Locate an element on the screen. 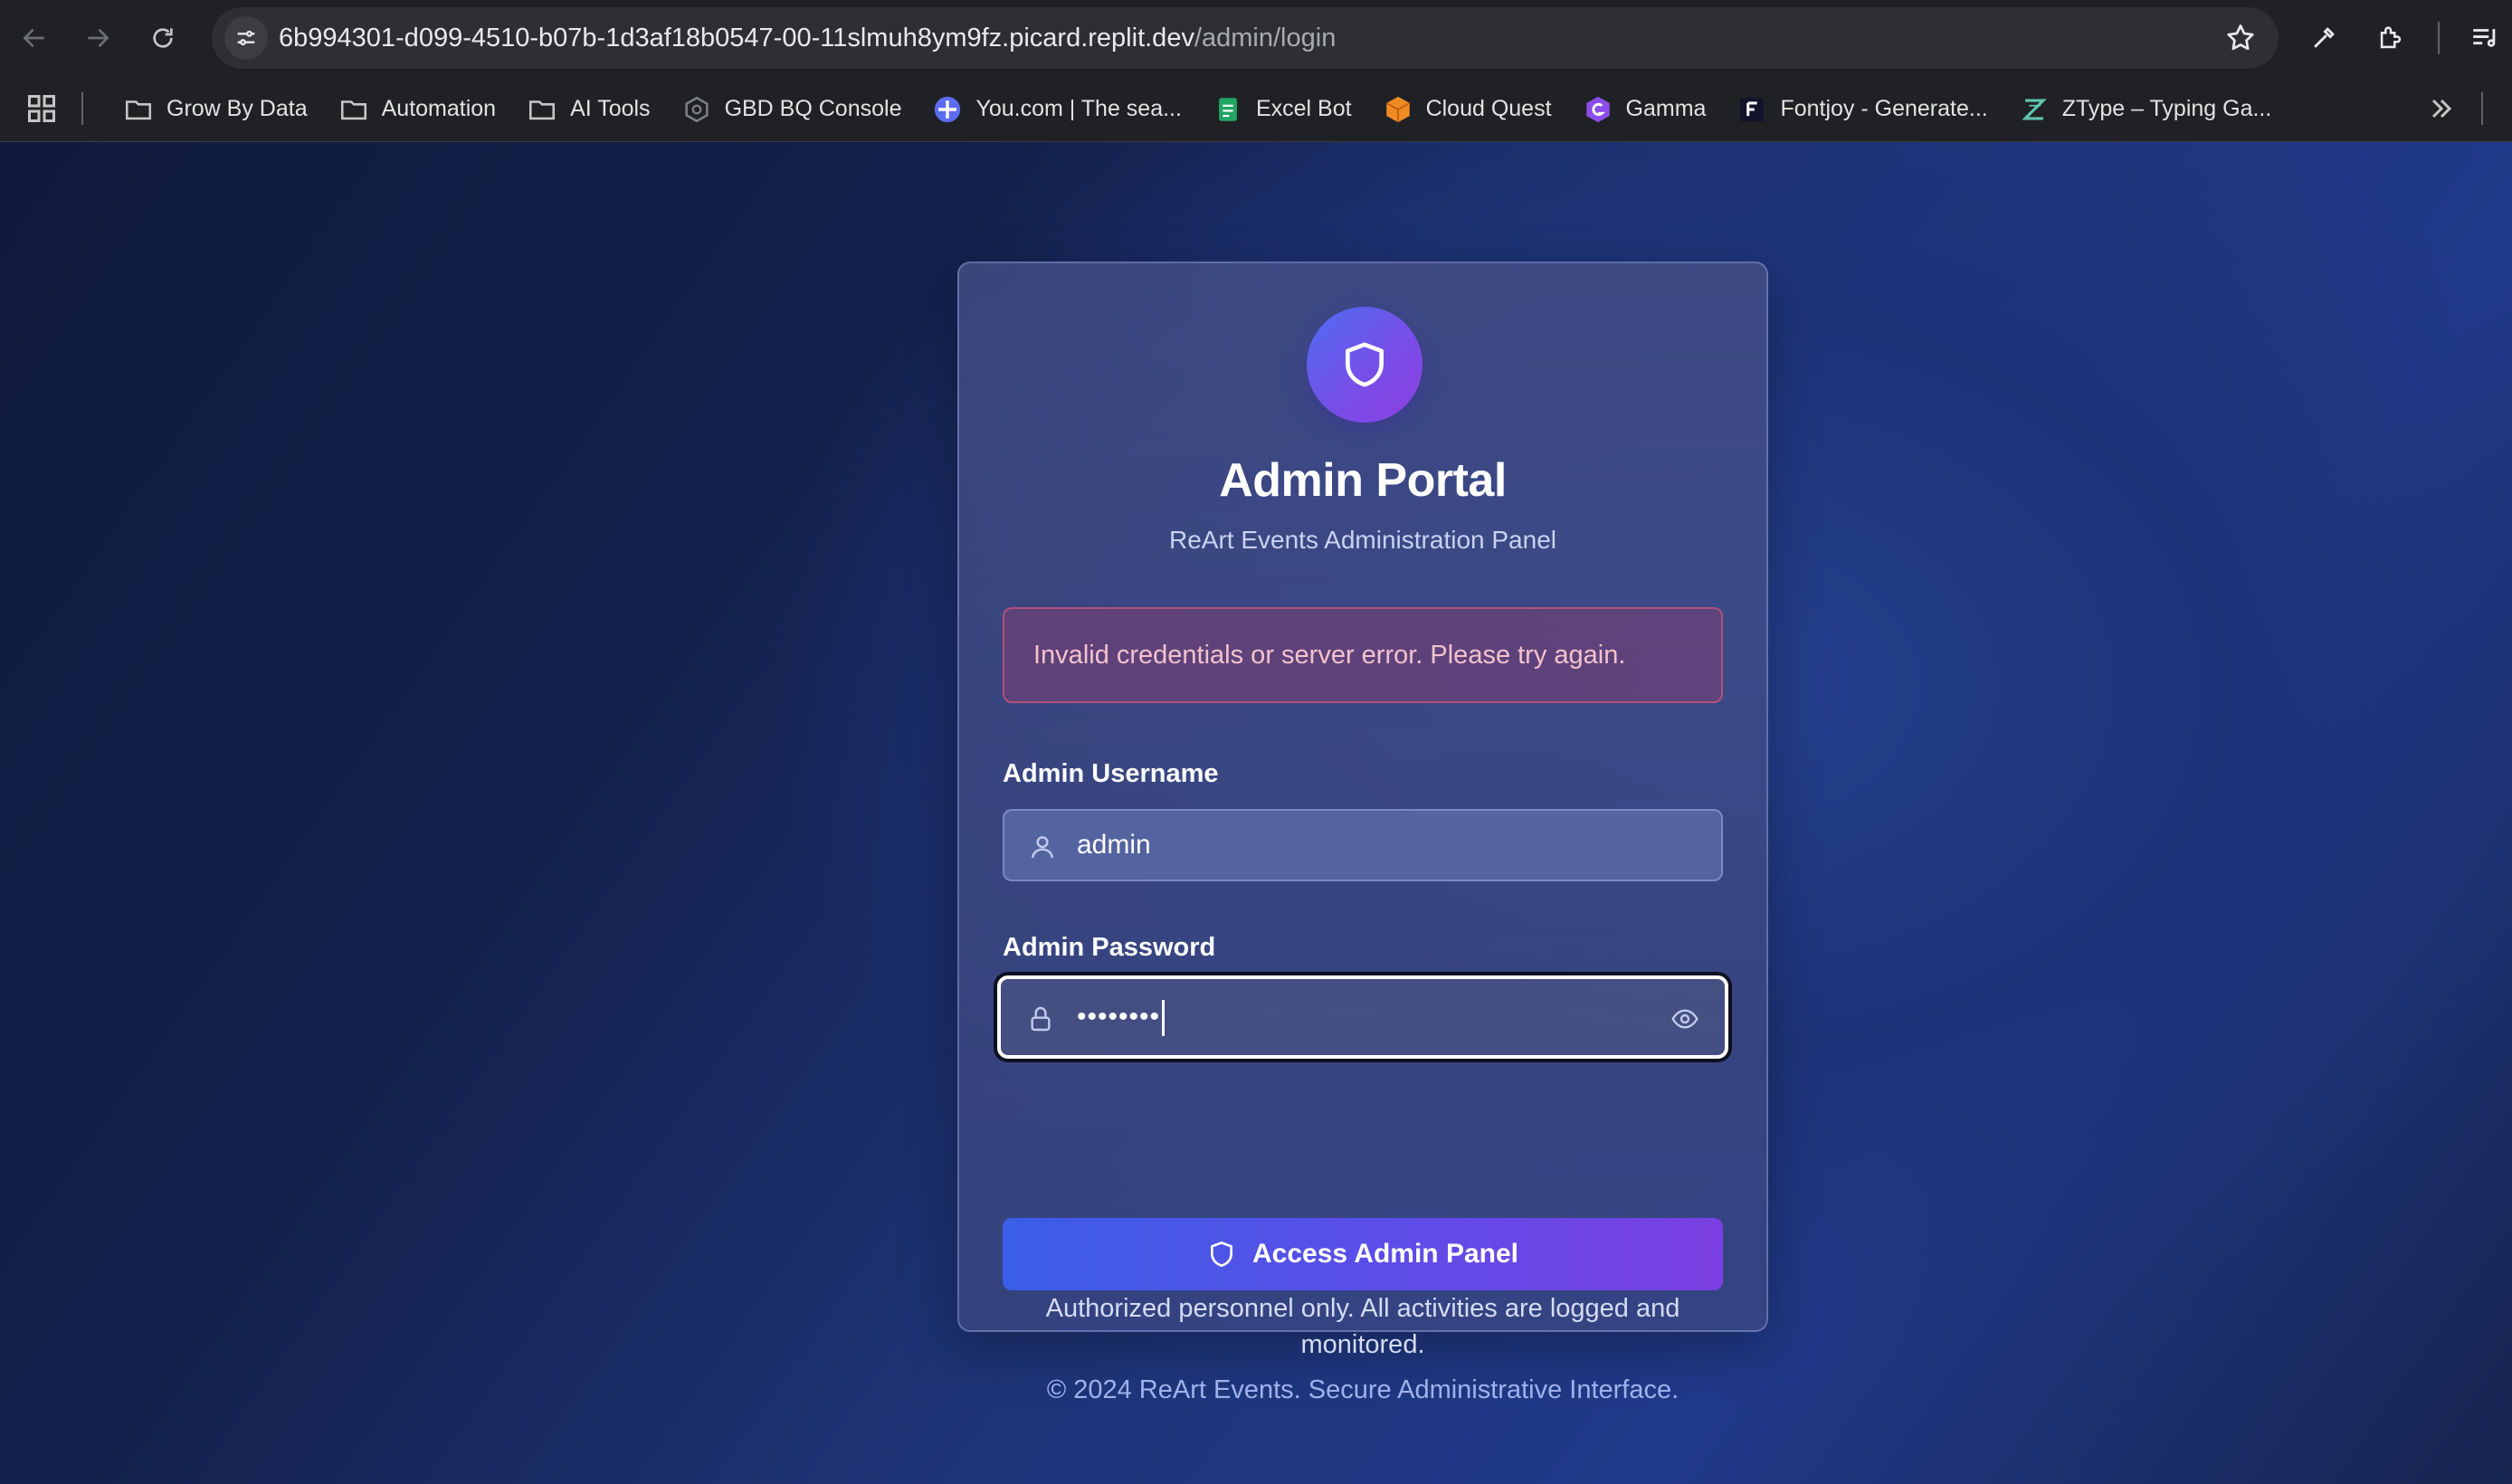  forward-button is located at coordinates (98, 38).